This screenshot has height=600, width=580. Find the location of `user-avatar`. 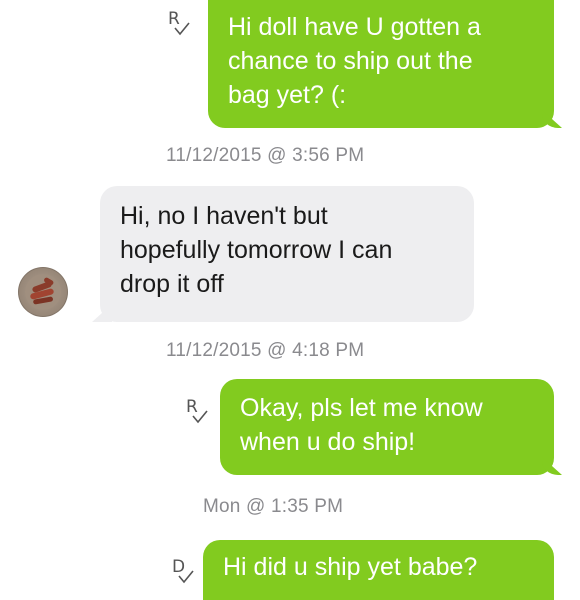

user-avatar is located at coordinates (43, 292).